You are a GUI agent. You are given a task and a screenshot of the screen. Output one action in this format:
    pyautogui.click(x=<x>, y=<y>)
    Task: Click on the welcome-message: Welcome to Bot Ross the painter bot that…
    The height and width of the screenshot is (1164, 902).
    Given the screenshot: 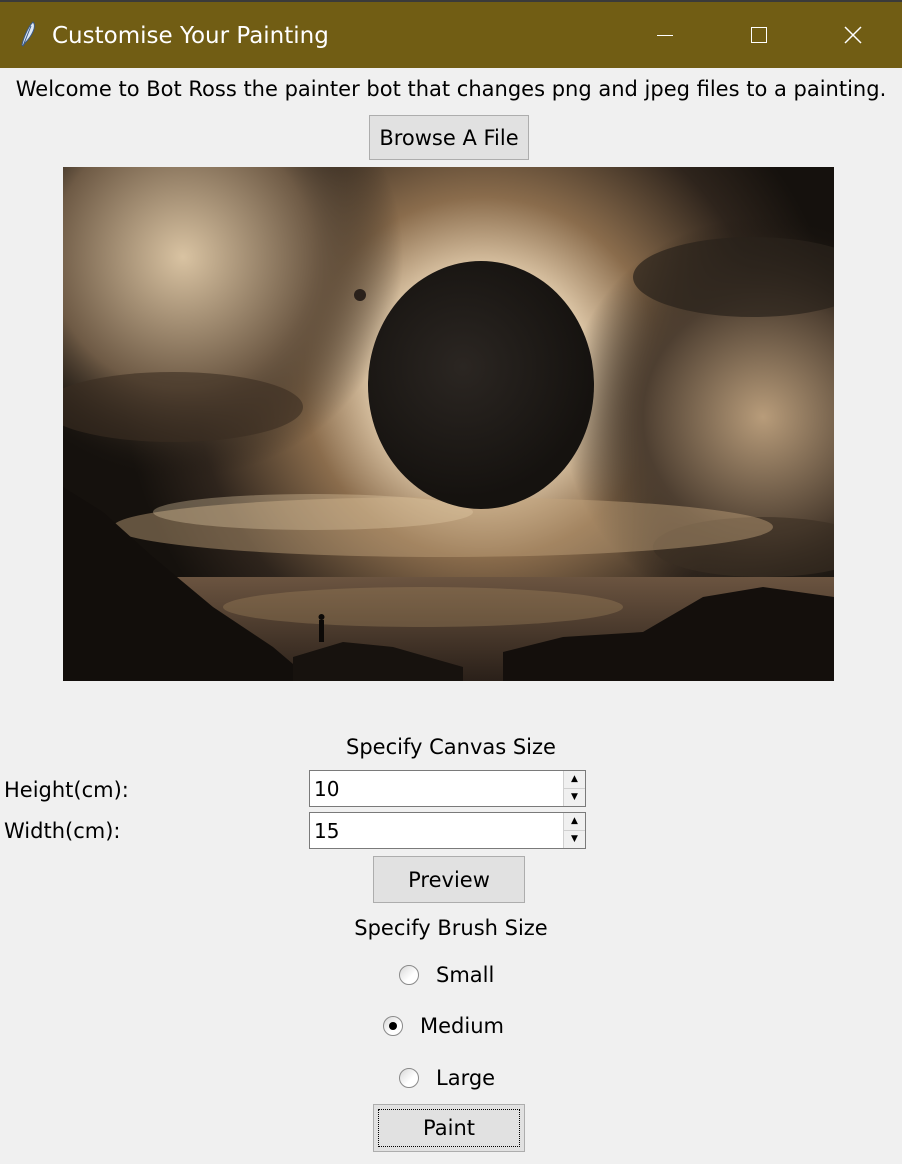 What is the action you would take?
    pyautogui.click(x=451, y=89)
    